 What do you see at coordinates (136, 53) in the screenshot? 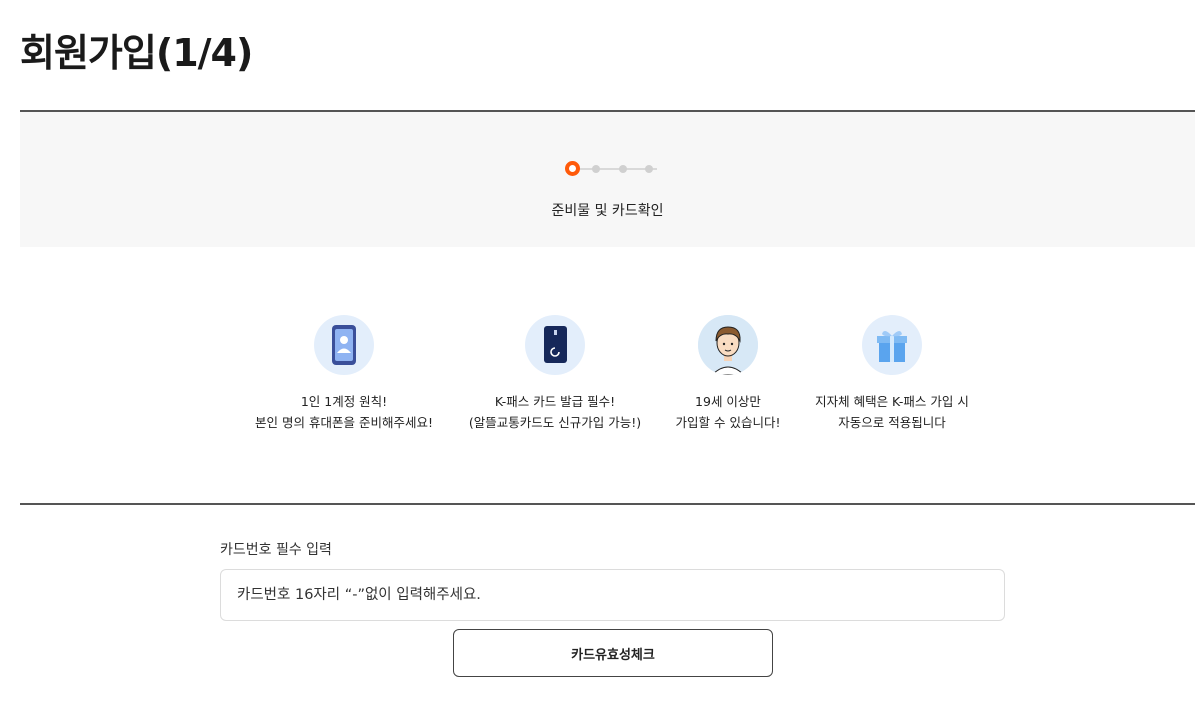
I see `page-title: 회원가입(1/4)` at bounding box center [136, 53].